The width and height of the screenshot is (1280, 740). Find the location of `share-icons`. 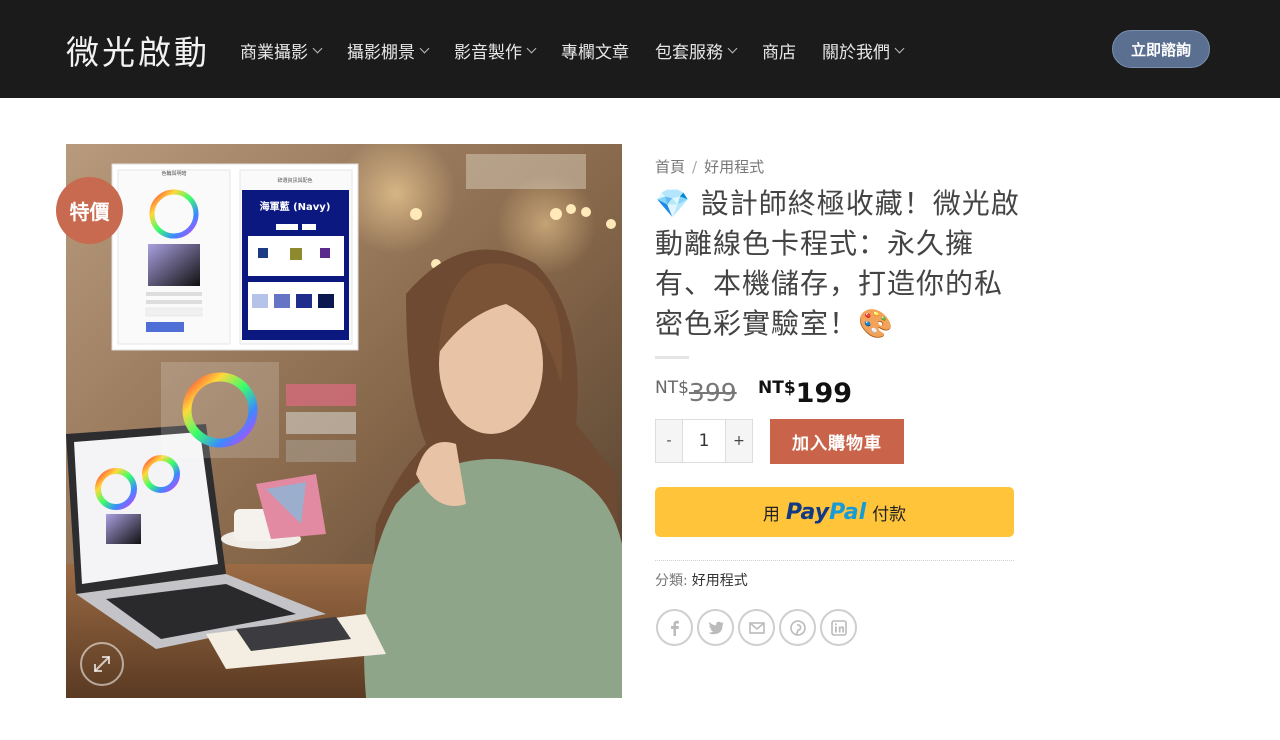

share-icons is located at coordinates (756, 627).